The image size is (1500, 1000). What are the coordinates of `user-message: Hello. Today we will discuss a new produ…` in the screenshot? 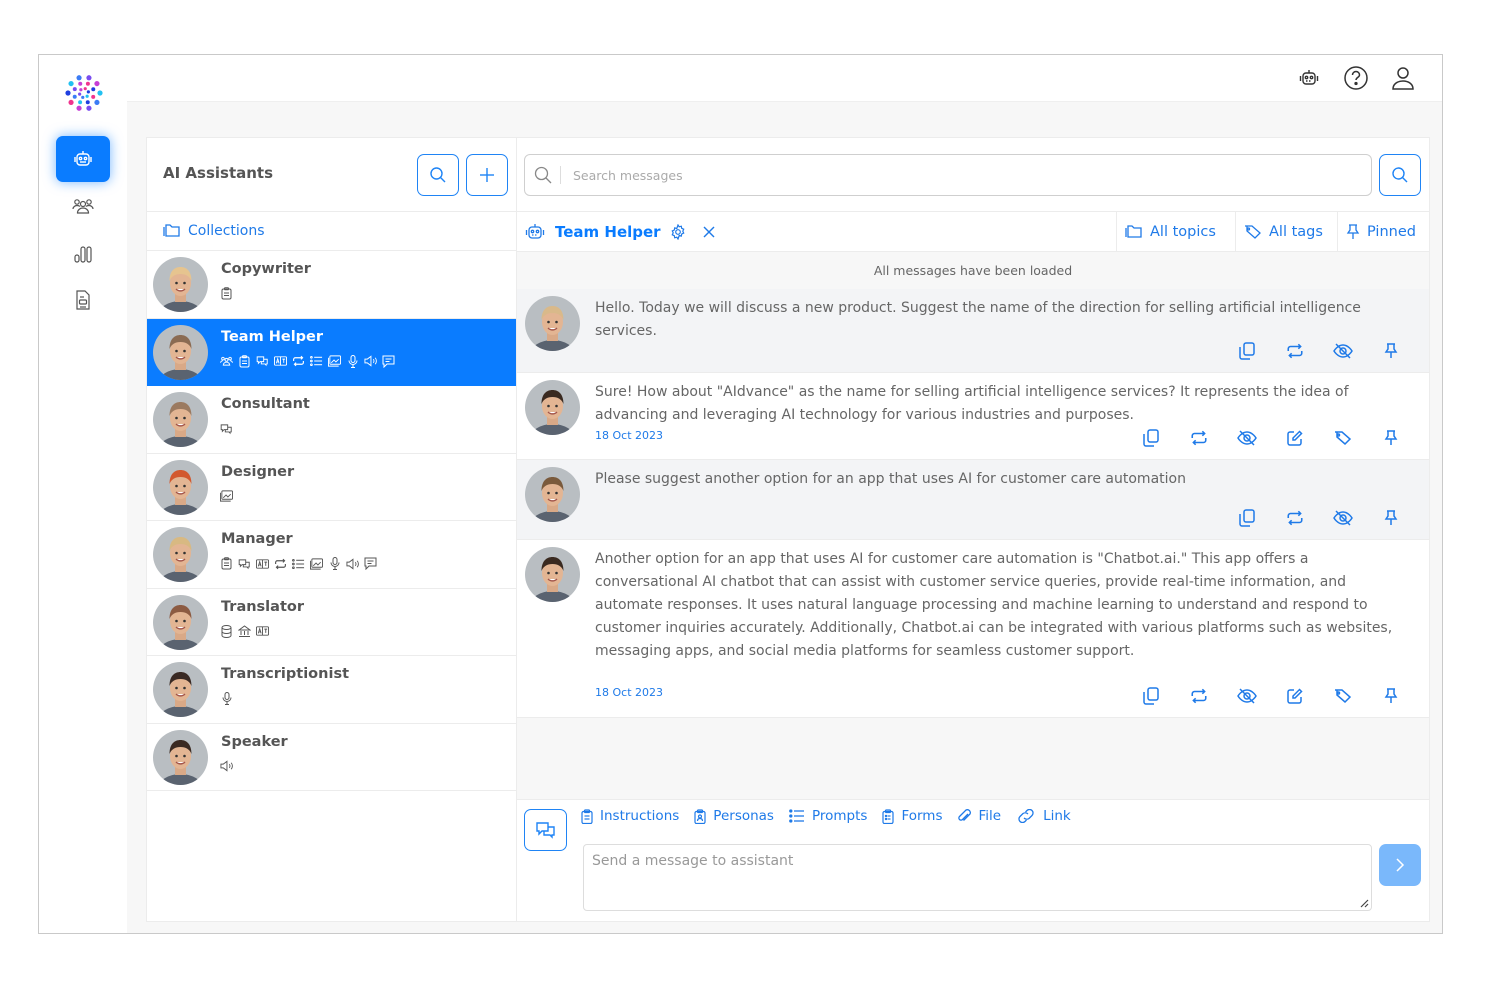 It's located at (973, 331).